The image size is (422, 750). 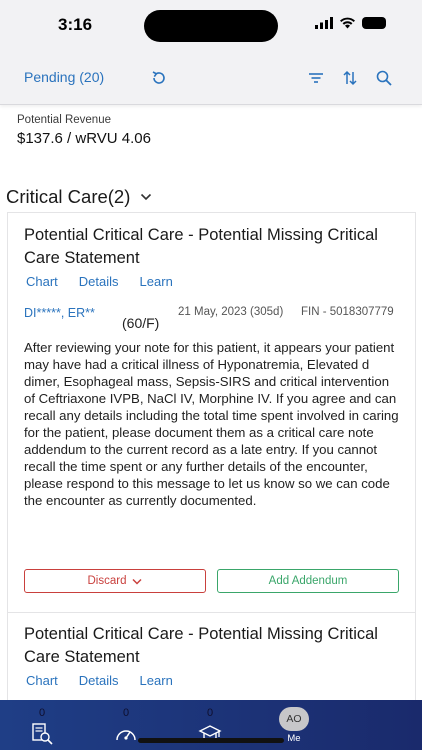 I want to click on refresh-icon, so click(x=159, y=78).